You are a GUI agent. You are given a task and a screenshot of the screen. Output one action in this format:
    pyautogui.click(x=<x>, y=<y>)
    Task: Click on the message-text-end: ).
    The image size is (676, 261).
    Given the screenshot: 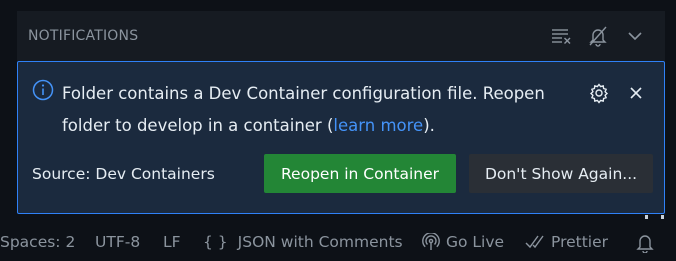 What is the action you would take?
    pyautogui.click(x=429, y=125)
    